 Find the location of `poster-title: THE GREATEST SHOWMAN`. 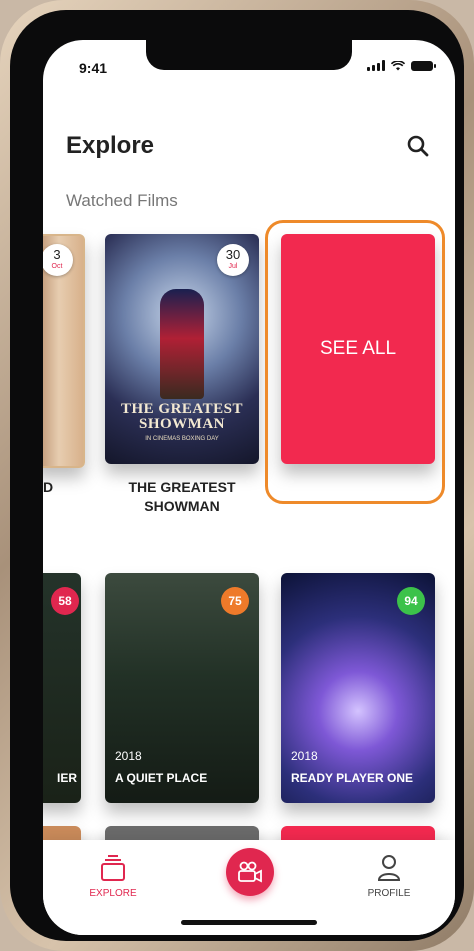

poster-title: THE GREATEST SHOWMAN is located at coordinates (181, 416).